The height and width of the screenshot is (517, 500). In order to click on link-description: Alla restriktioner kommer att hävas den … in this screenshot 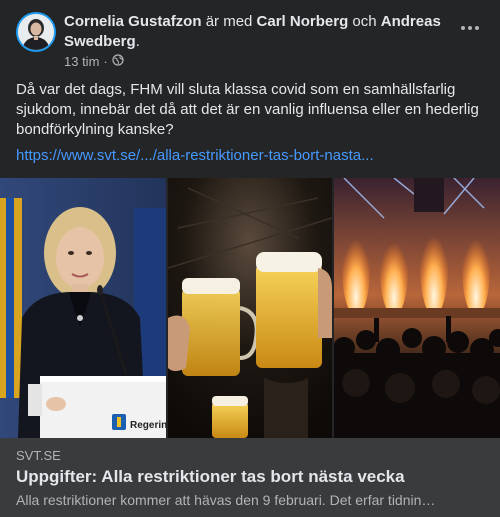, I will do `click(226, 500)`.